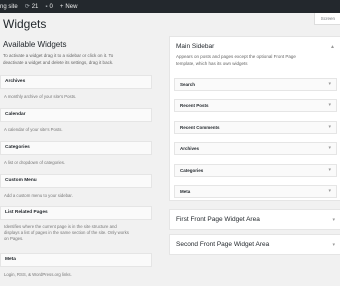 Image resolution: width=340 pixels, height=286 pixels. Describe the element at coordinates (71, 6) in the screenshot. I see `new-label: New` at that location.